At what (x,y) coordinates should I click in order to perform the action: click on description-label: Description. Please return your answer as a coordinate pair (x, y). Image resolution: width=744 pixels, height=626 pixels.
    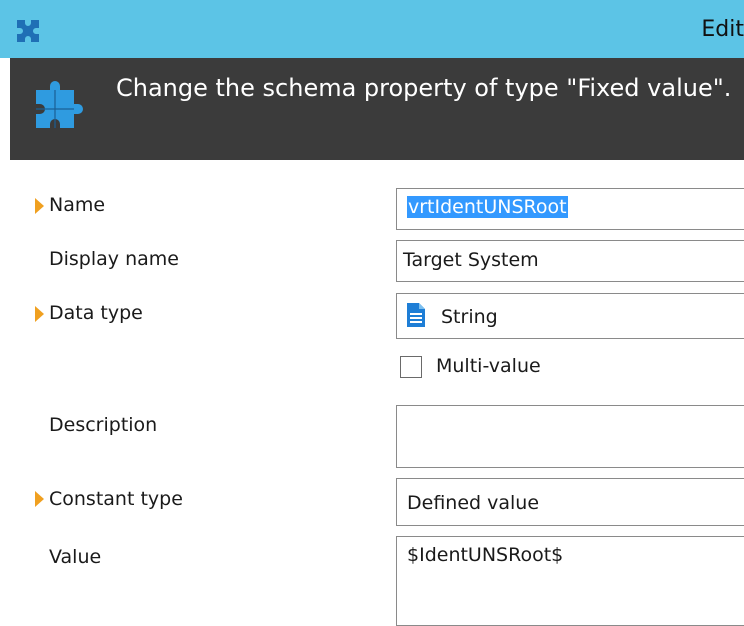
    Looking at the image, I should click on (103, 425).